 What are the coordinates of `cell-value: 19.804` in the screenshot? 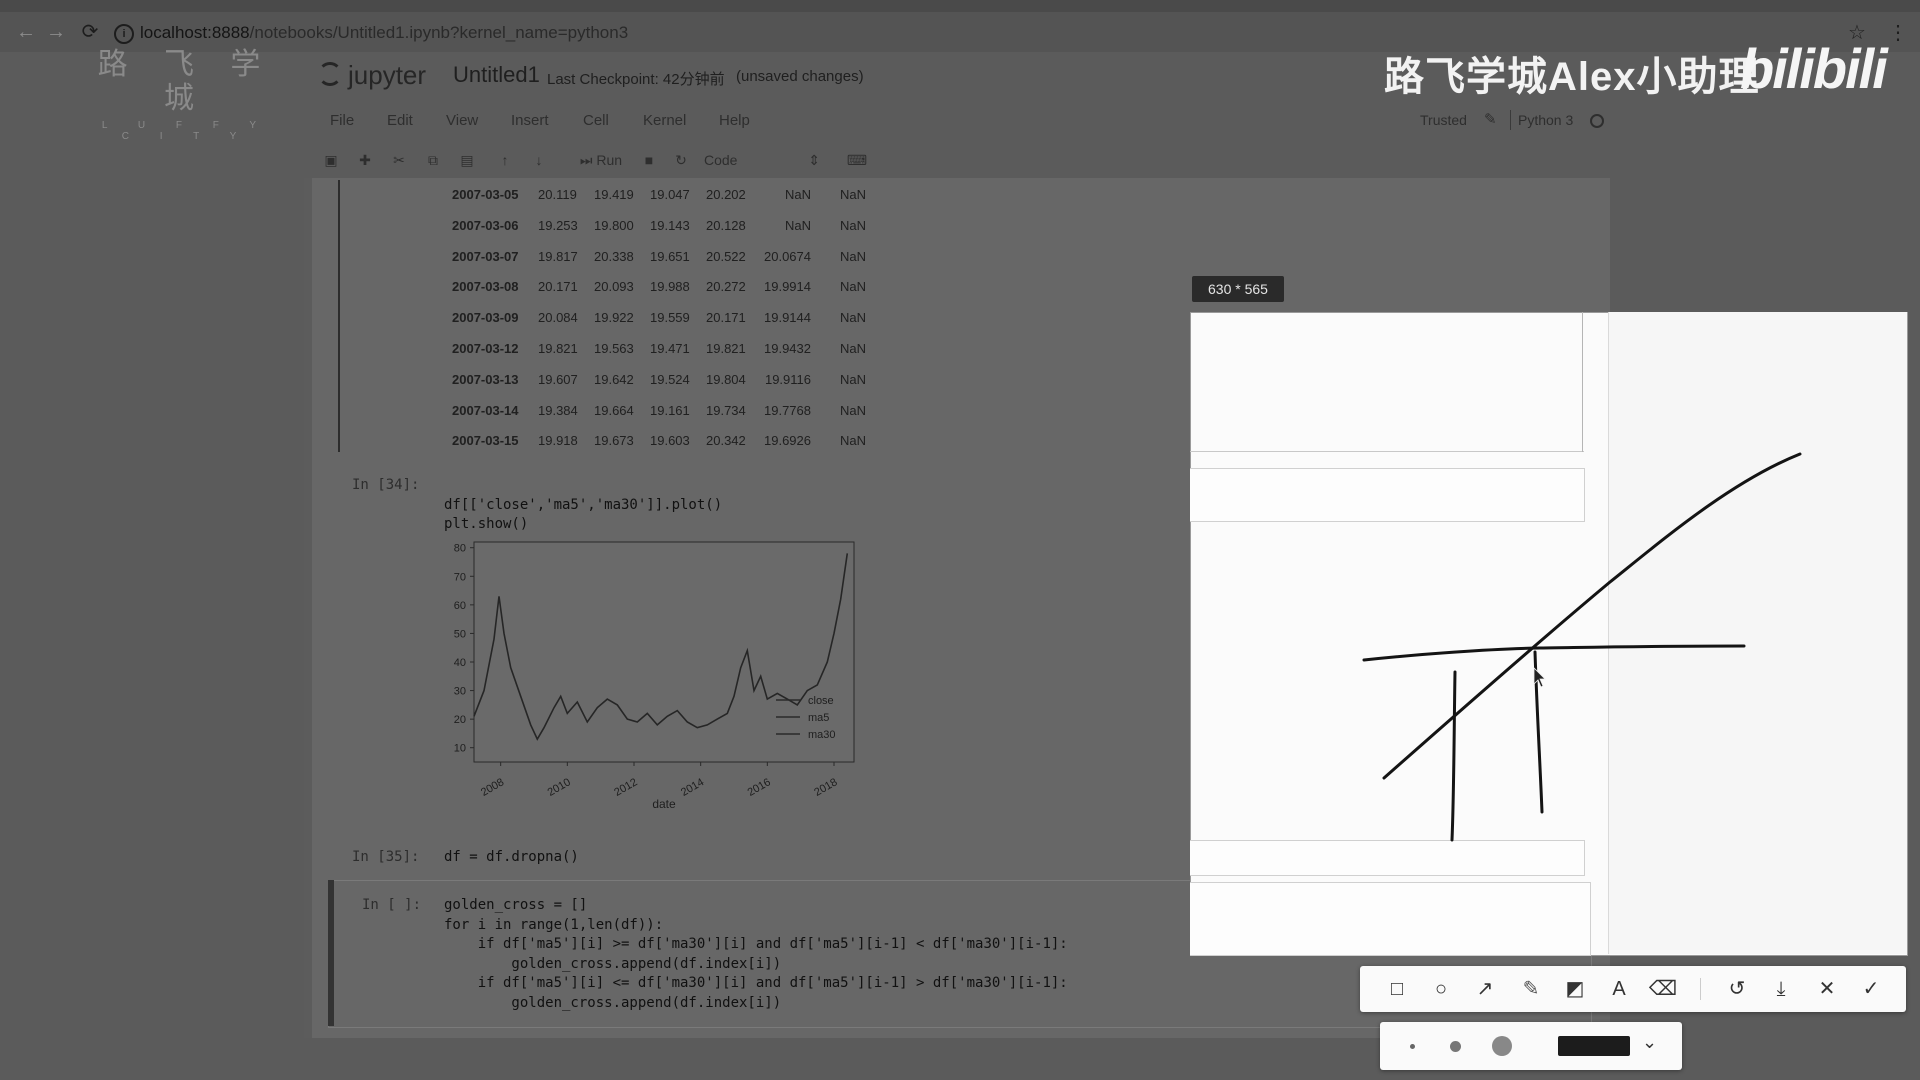 It's located at (726, 379).